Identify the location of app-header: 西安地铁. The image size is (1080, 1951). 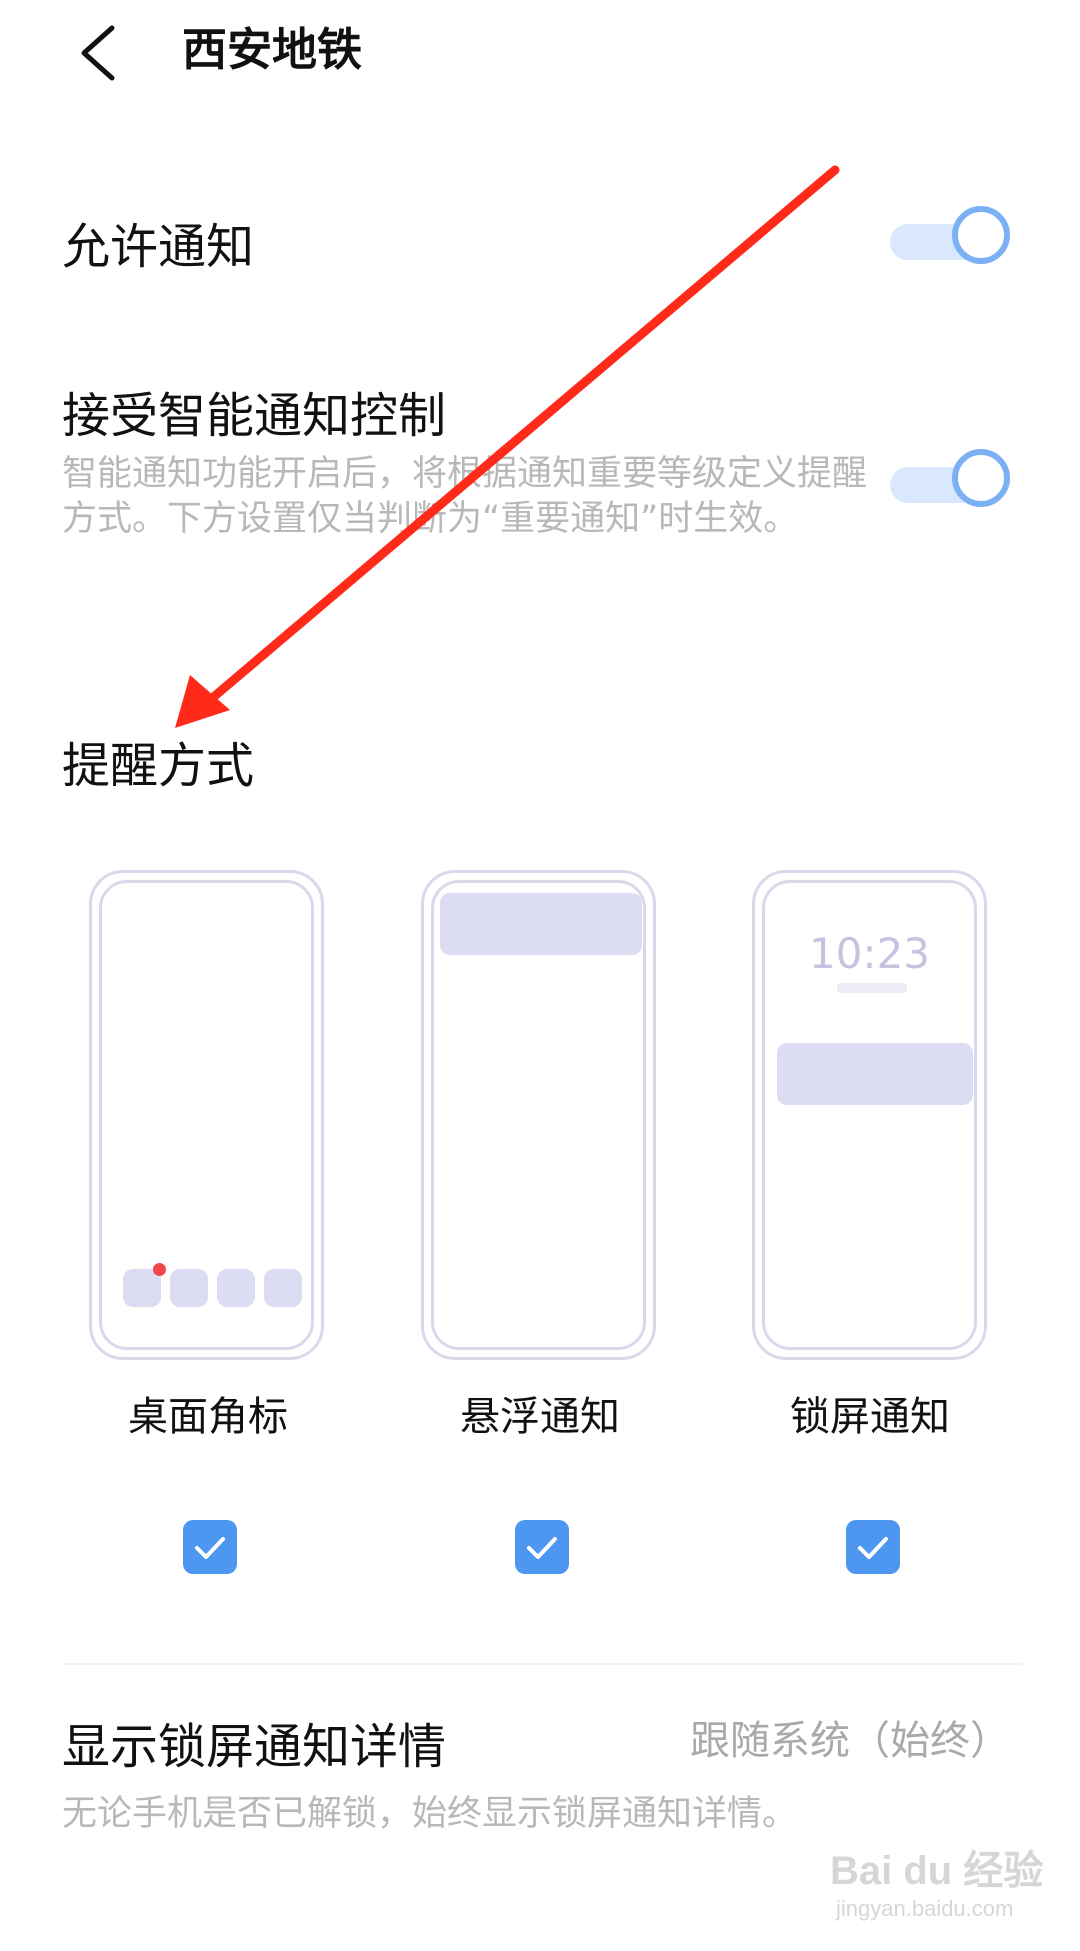
(540, 55).